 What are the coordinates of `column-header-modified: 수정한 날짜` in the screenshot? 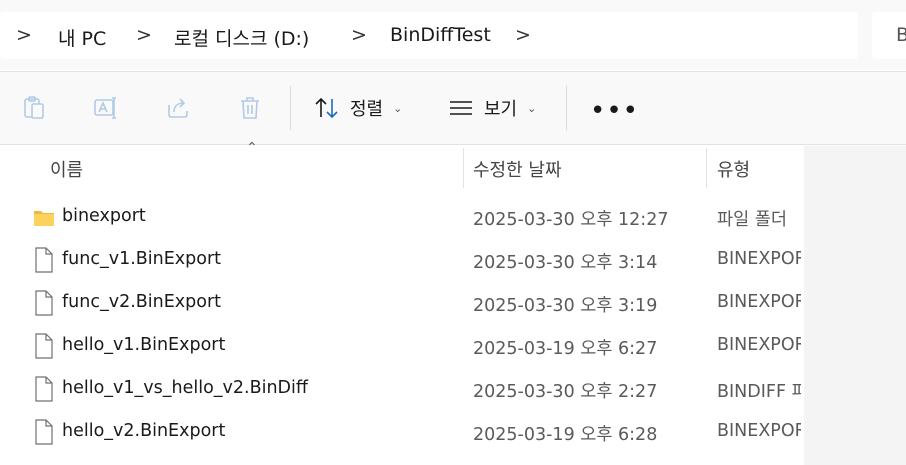 It's located at (517, 169).